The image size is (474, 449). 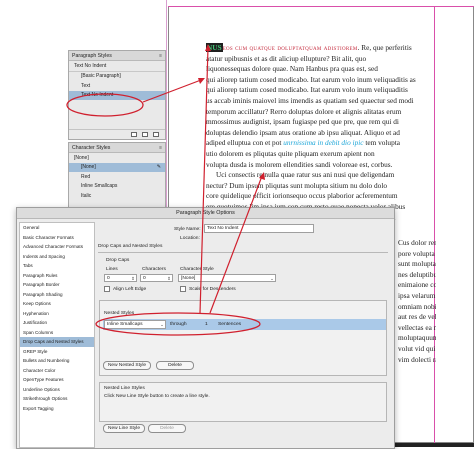 What do you see at coordinates (130, 289) in the screenshot?
I see `align-left-edge-label: Align Left Edge` at bounding box center [130, 289].